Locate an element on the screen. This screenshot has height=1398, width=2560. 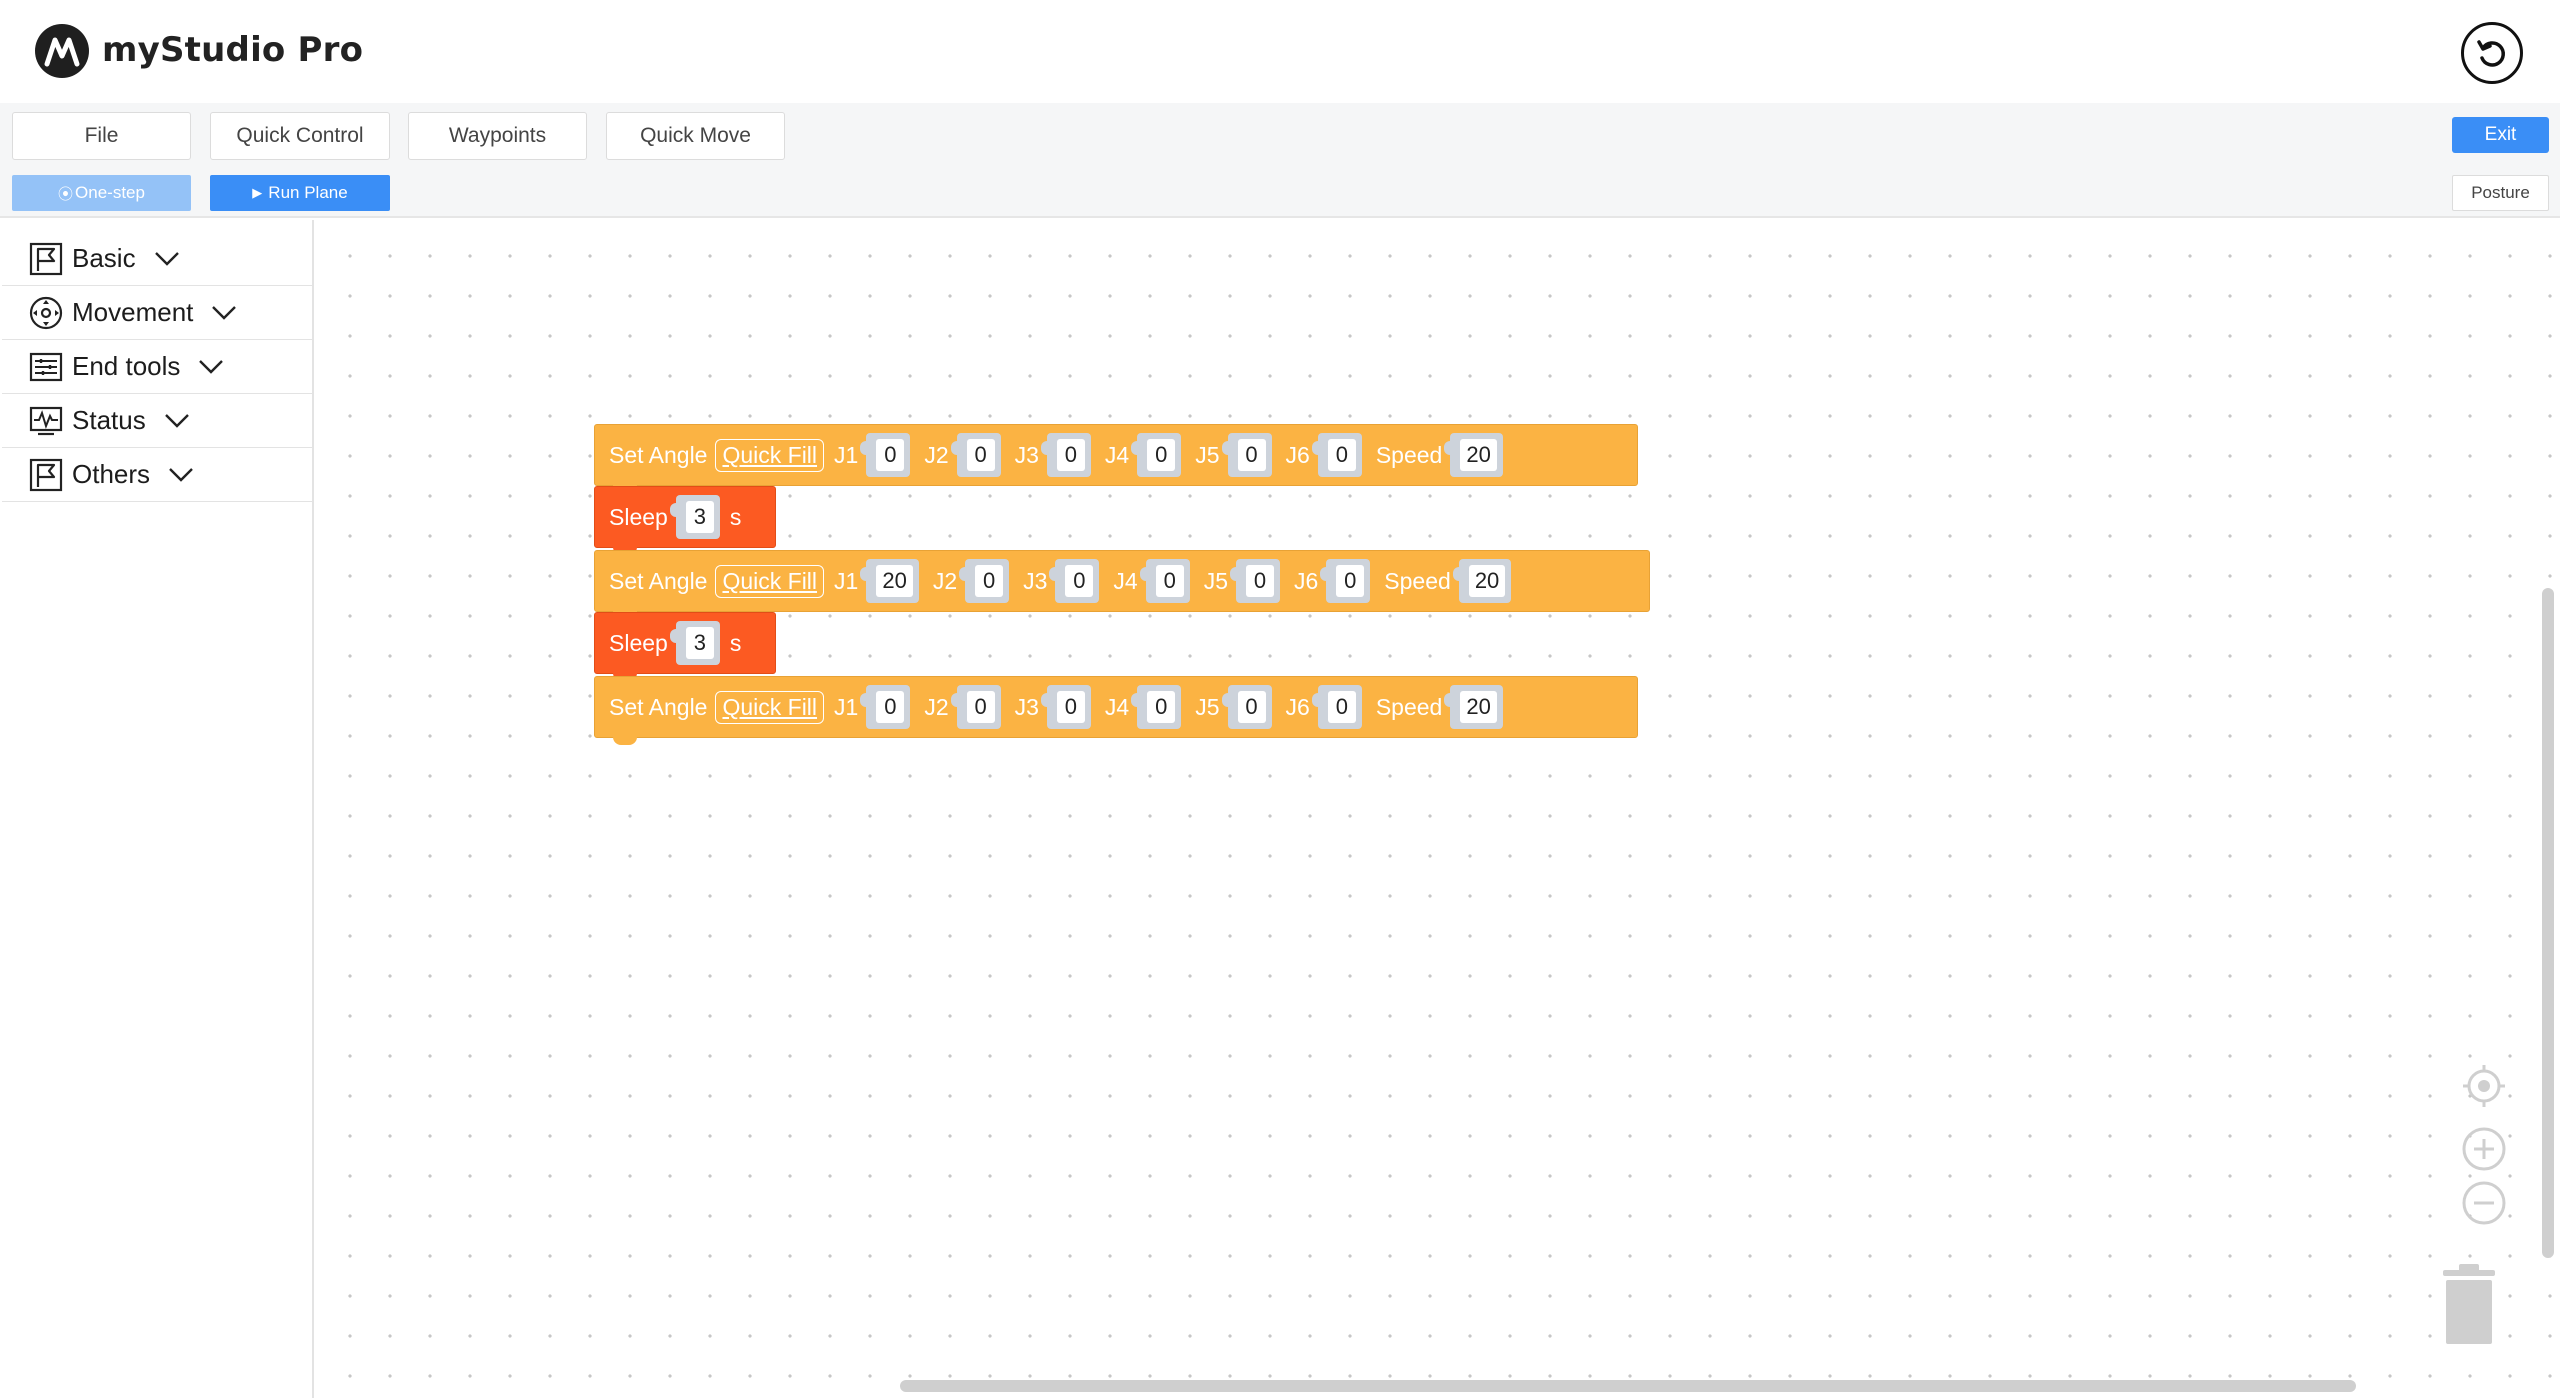
one-step-button: ⦿ One-step is located at coordinates (101, 193).